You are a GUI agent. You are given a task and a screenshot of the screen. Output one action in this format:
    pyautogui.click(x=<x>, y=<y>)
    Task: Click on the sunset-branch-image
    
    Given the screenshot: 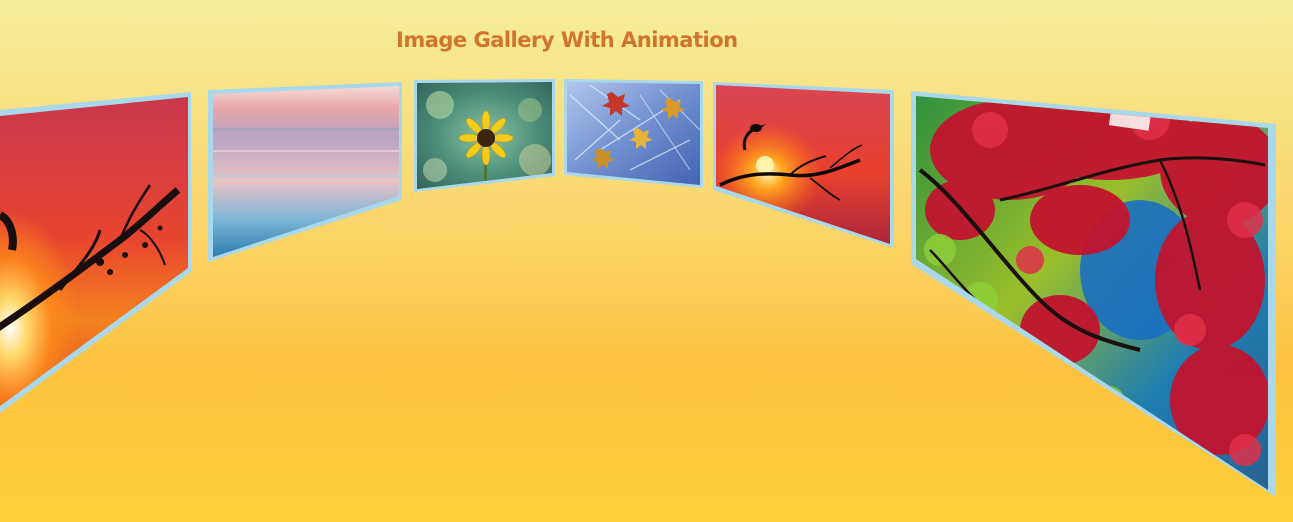 What is the action you would take?
    pyautogui.click(x=94, y=251)
    